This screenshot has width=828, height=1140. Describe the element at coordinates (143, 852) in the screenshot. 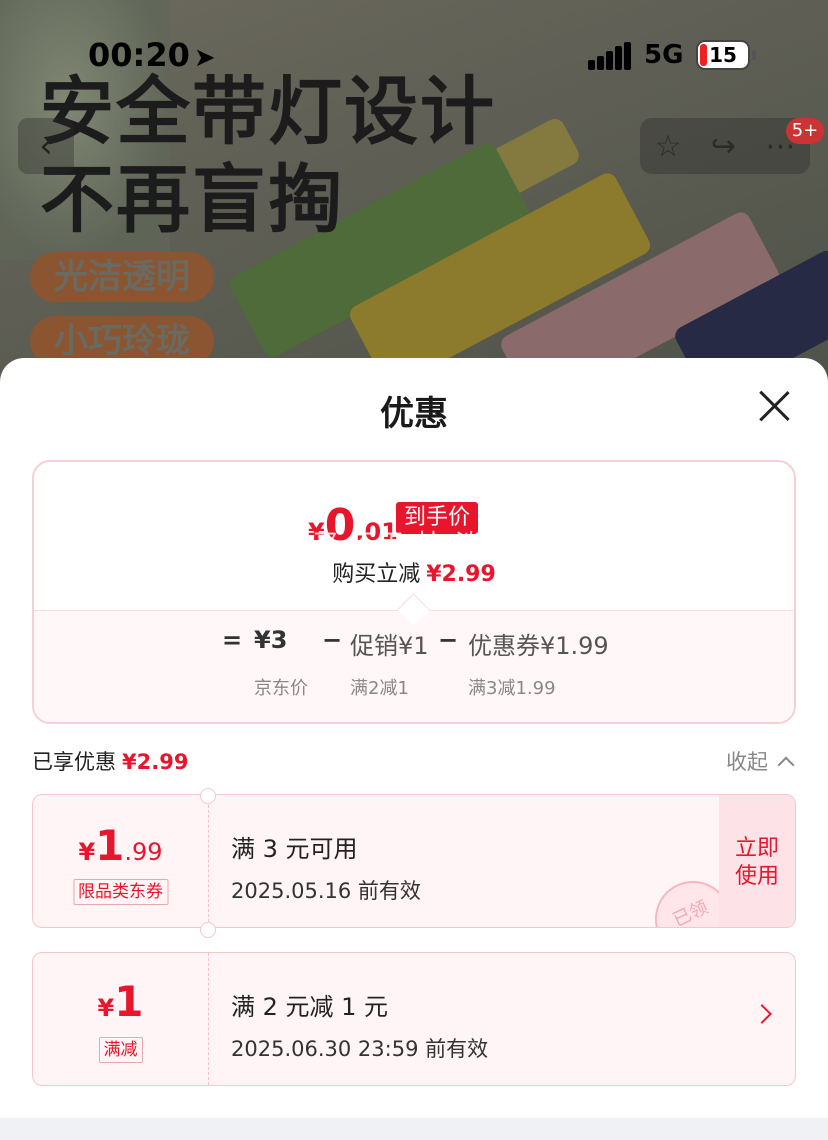

I see `coupon-amount-dec: .99` at that location.